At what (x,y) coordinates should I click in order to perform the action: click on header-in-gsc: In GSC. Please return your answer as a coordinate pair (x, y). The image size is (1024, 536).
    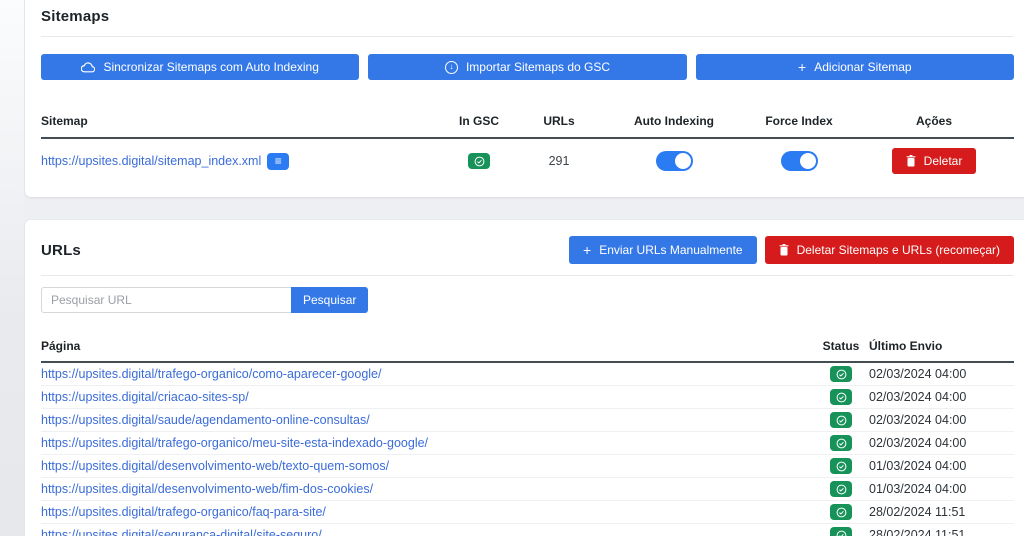
    Looking at the image, I should click on (478, 121).